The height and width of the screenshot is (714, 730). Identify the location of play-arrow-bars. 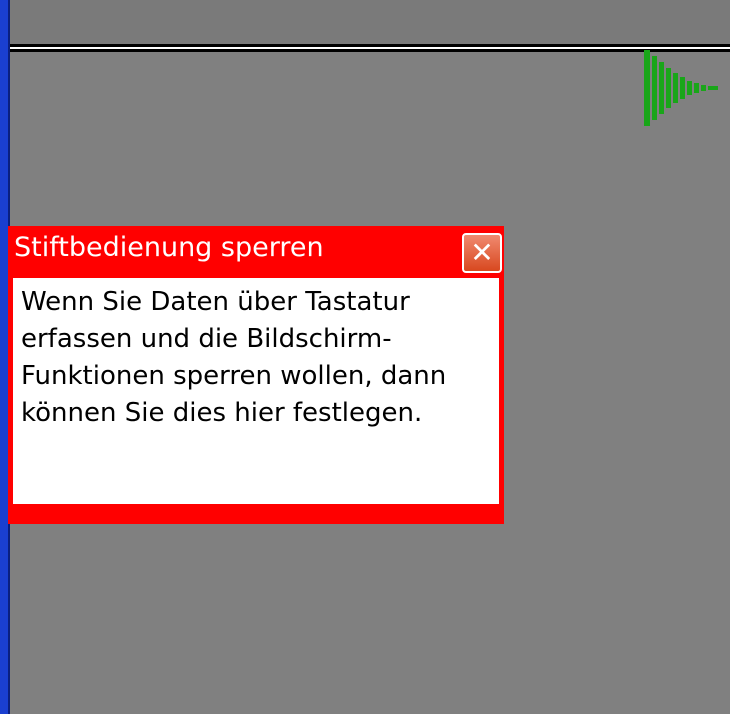
(681, 88).